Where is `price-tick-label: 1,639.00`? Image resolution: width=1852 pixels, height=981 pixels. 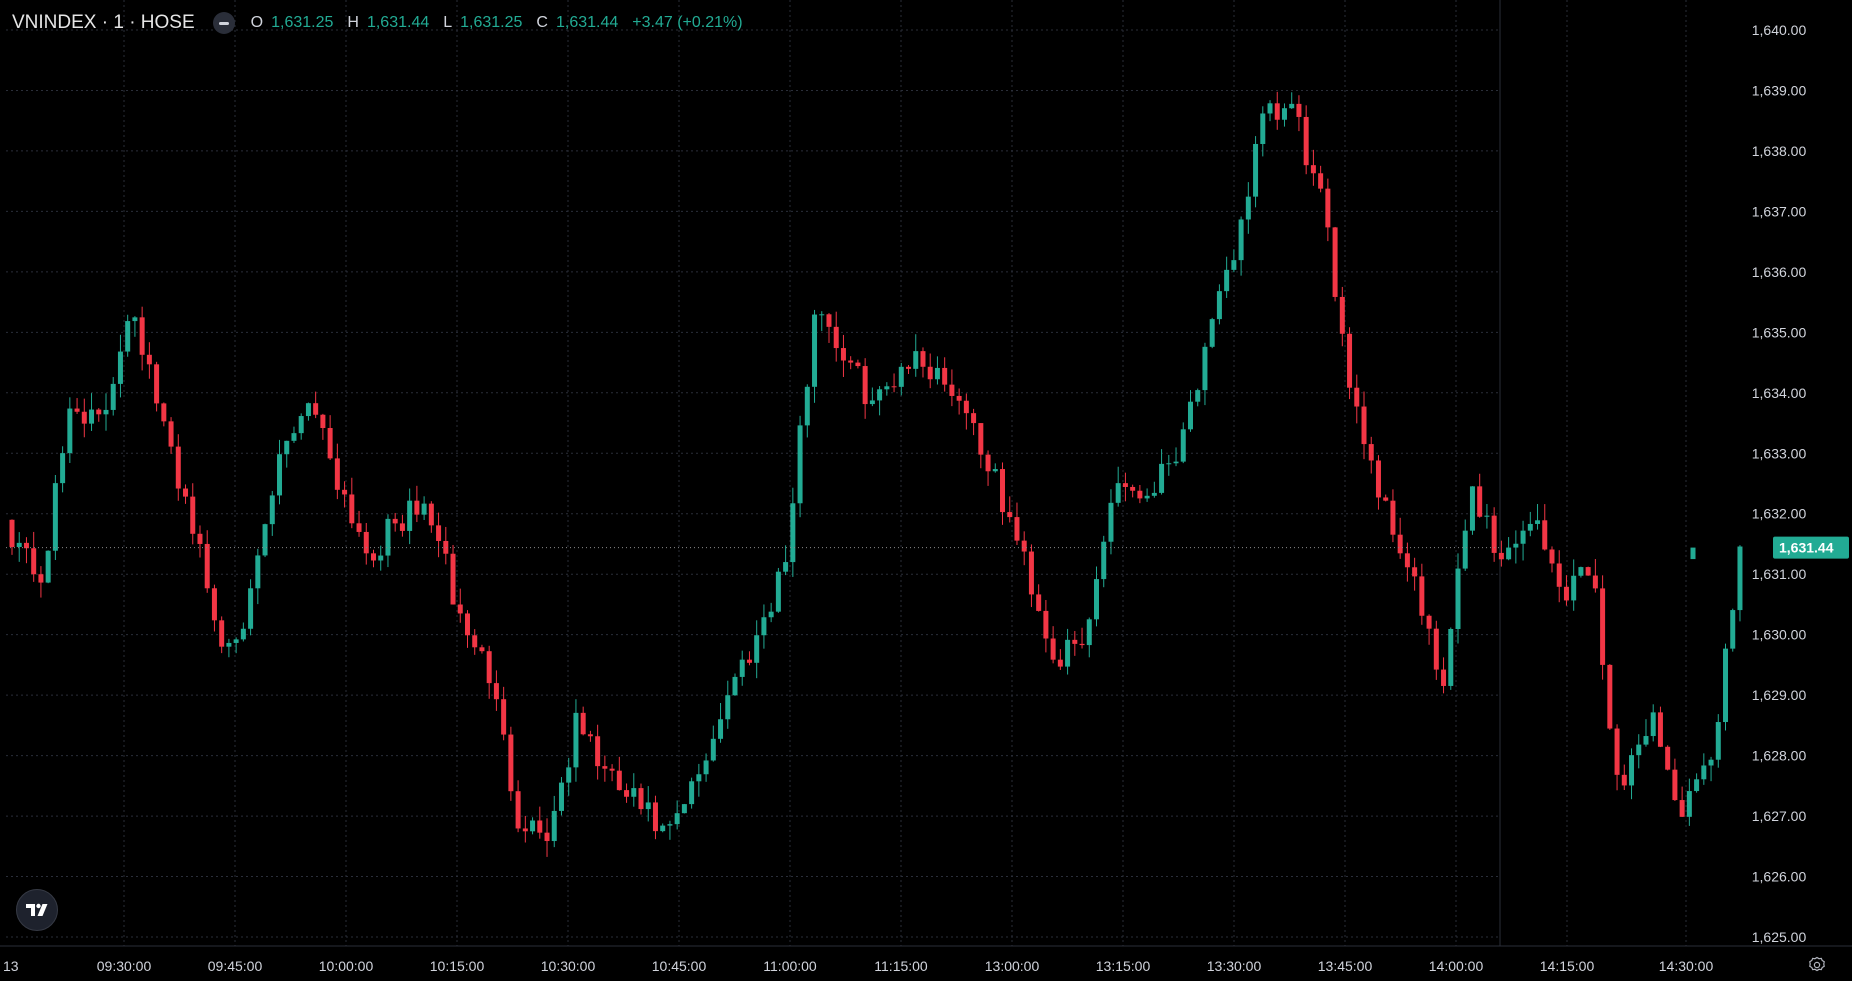 price-tick-label: 1,639.00 is located at coordinates (1779, 90).